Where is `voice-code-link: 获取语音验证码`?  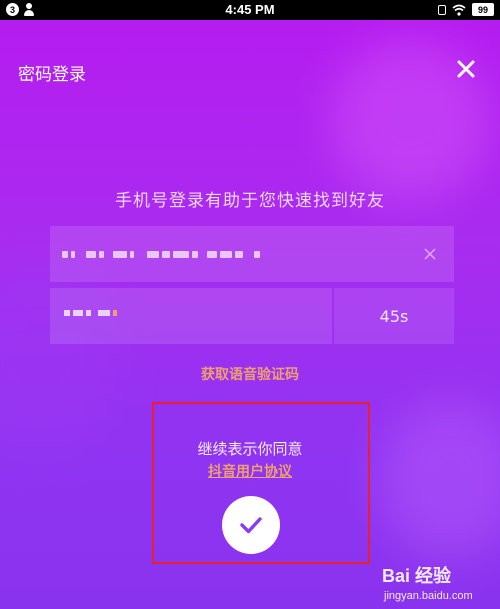
voice-code-link: 获取语音验证码 is located at coordinates (250, 374).